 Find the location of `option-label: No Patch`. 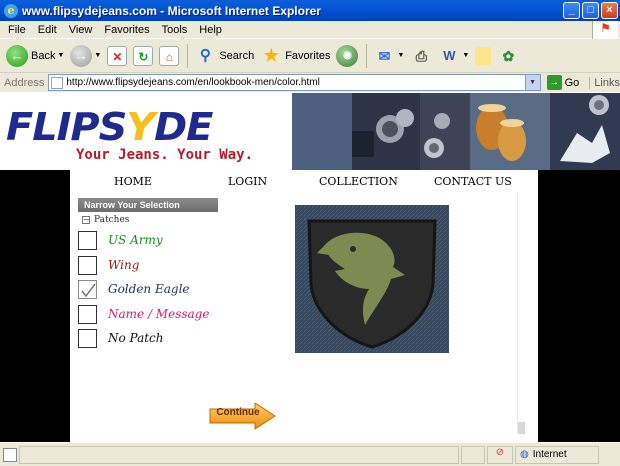

option-label: No Patch is located at coordinates (136, 338).